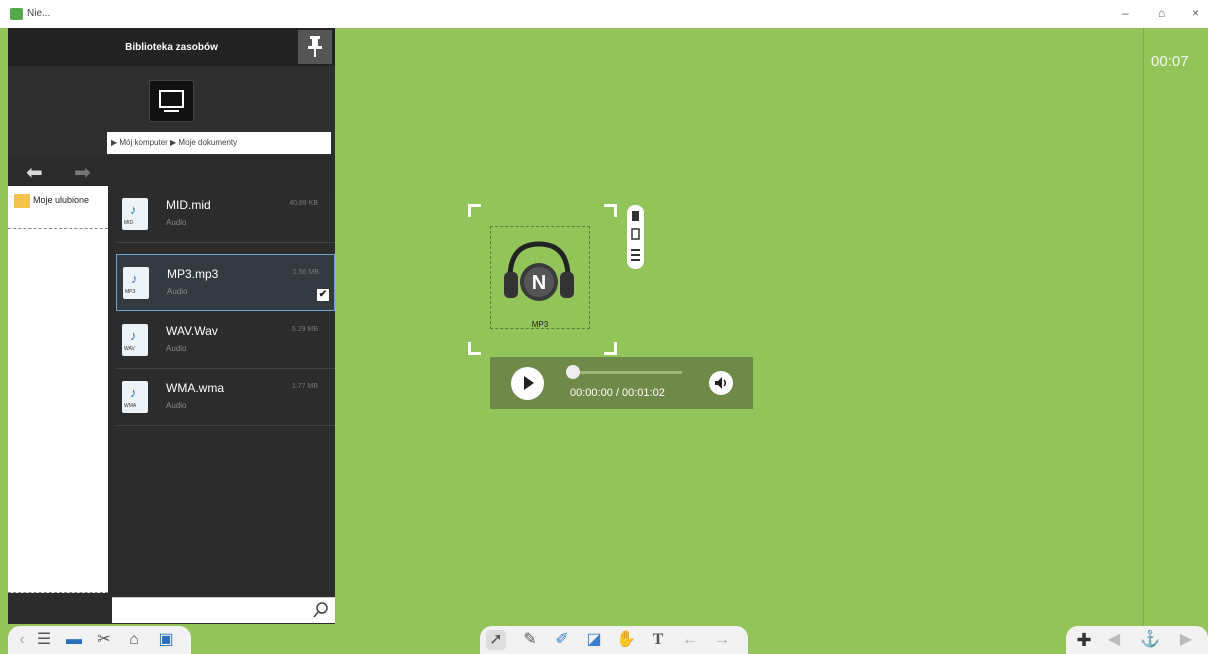 This screenshot has height=654, width=1208. I want to click on next-page-icon: ▶, so click(1186, 640).